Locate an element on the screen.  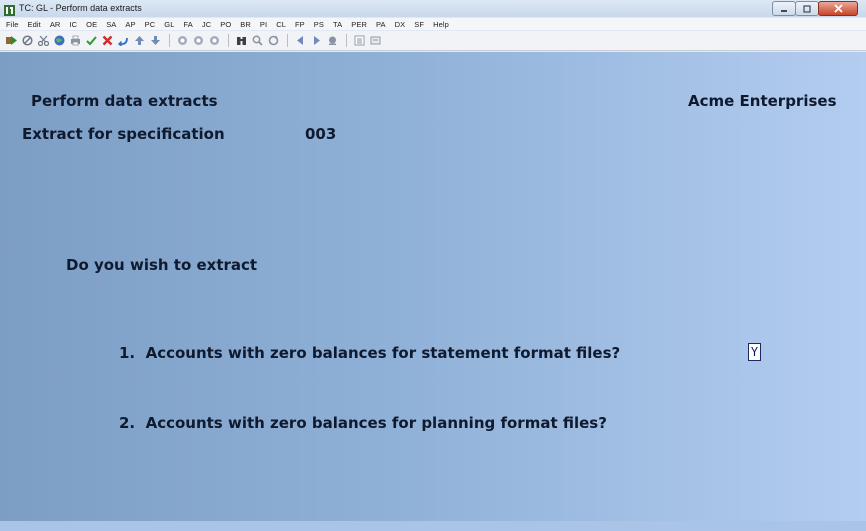
menu-ps: PS is located at coordinates (319, 24).